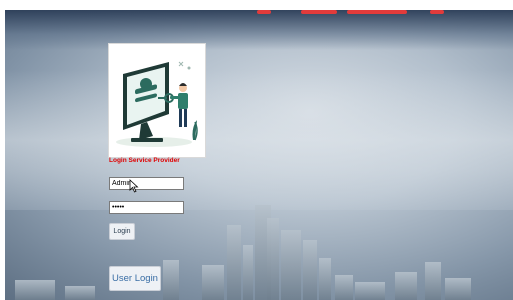 This screenshot has height=300, width=513. Describe the element at coordinates (122, 231) in the screenshot. I see `login-button: Login` at that location.